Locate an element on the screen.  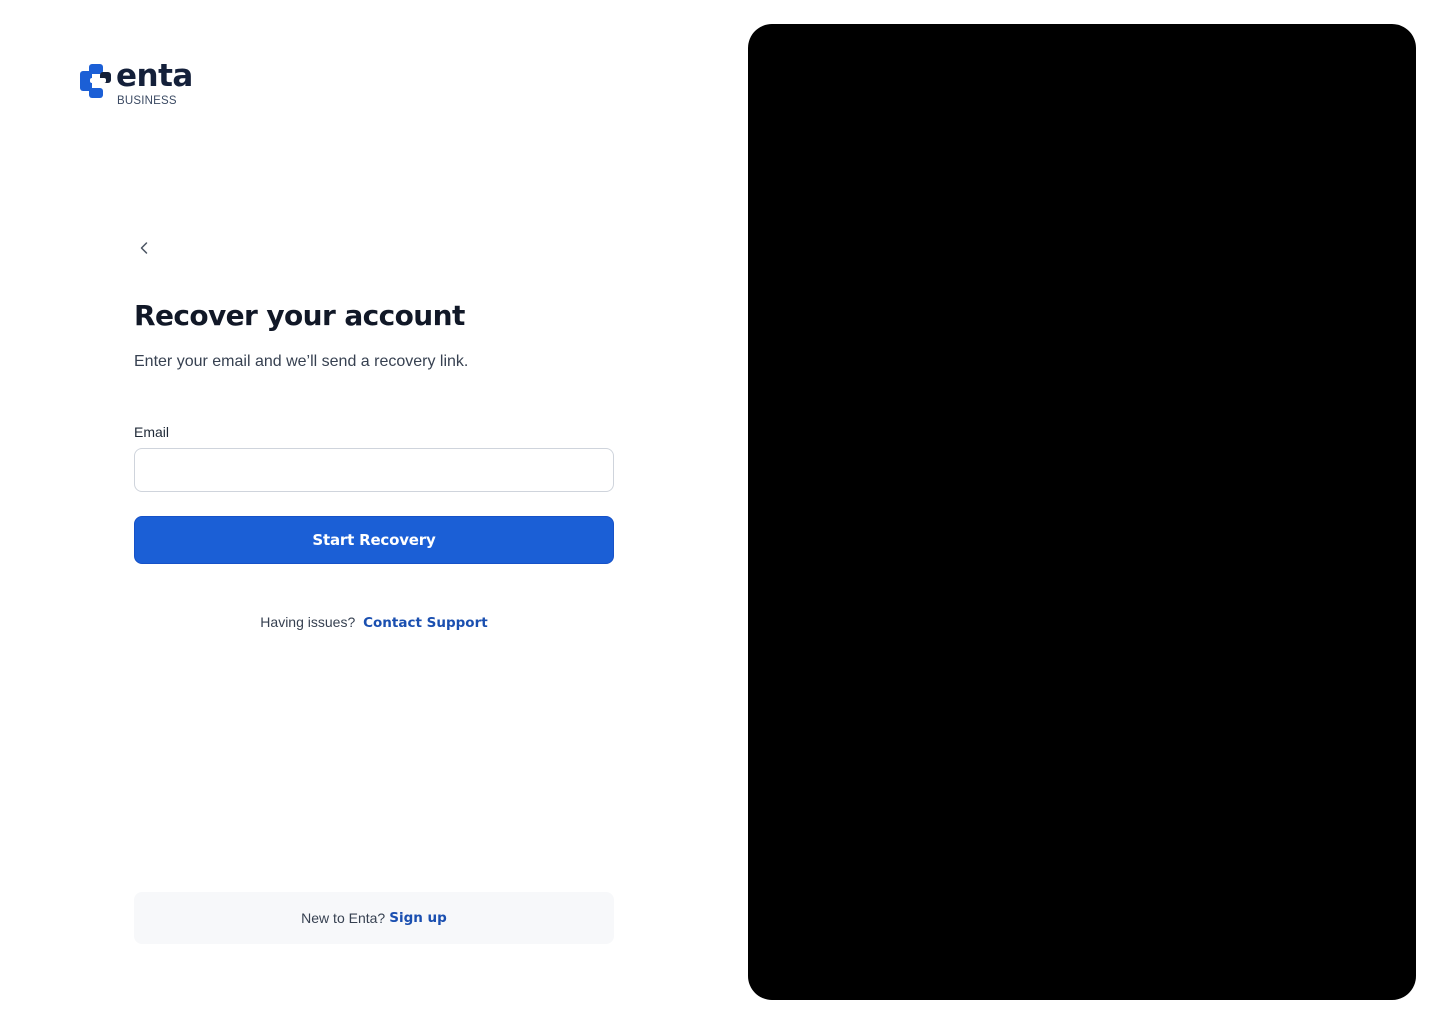
signup-prompt: New to Enta? is located at coordinates (343, 918).